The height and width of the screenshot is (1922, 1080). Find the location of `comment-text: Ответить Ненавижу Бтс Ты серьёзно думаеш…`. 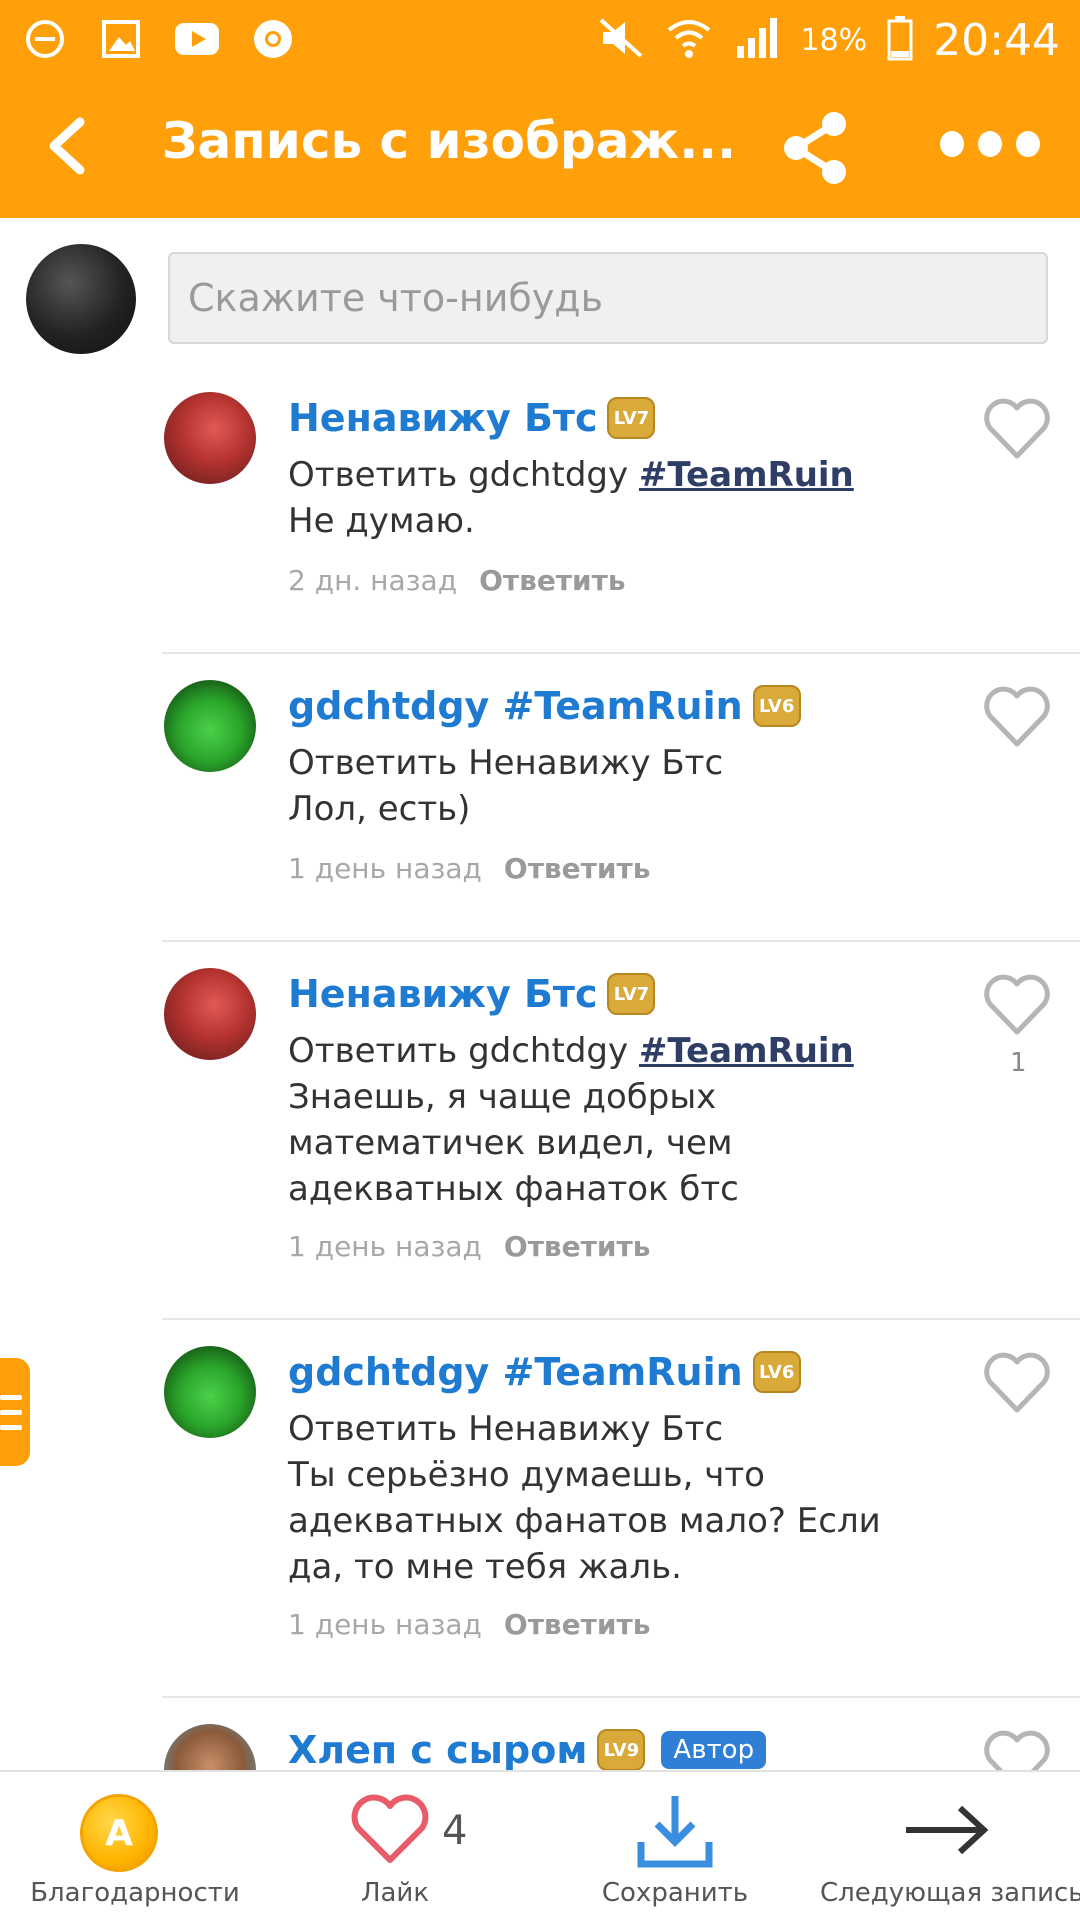

comment-text: Ответить Ненавижу Бтс Ты серьёзно думаеш… is located at coordinates (598, 1498).